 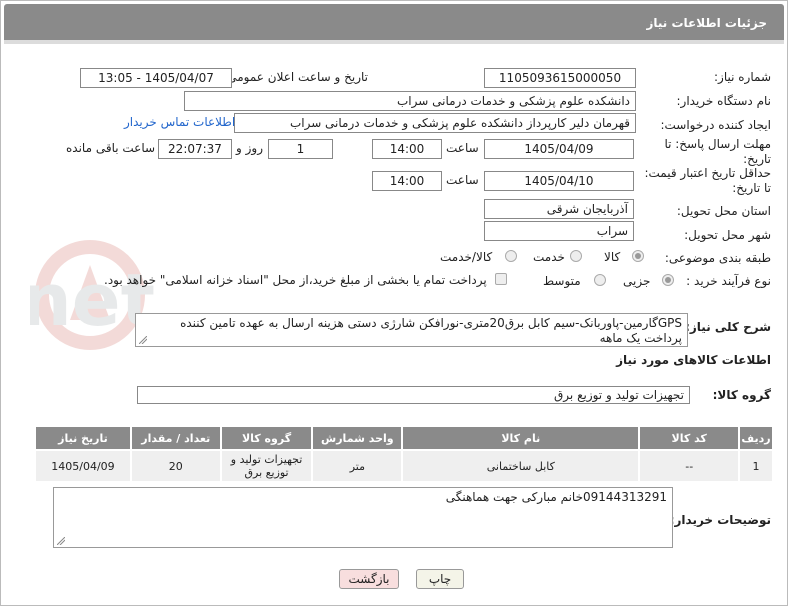 What do you see at coordinates (111, 148) in the screenshot?
I see `remaining-label: ساعت باقی مانده` at bounding box center [111, 148].